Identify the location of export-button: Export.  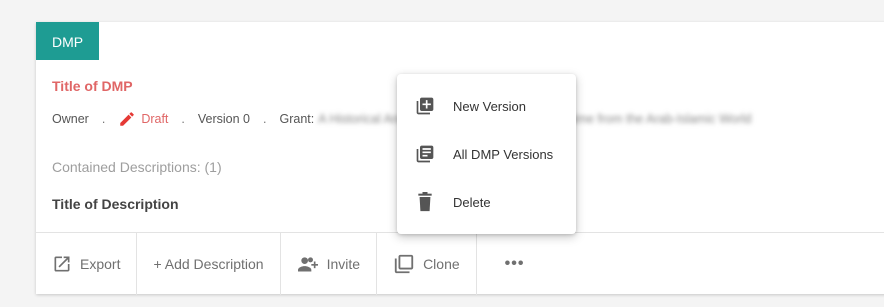
(87, 264).